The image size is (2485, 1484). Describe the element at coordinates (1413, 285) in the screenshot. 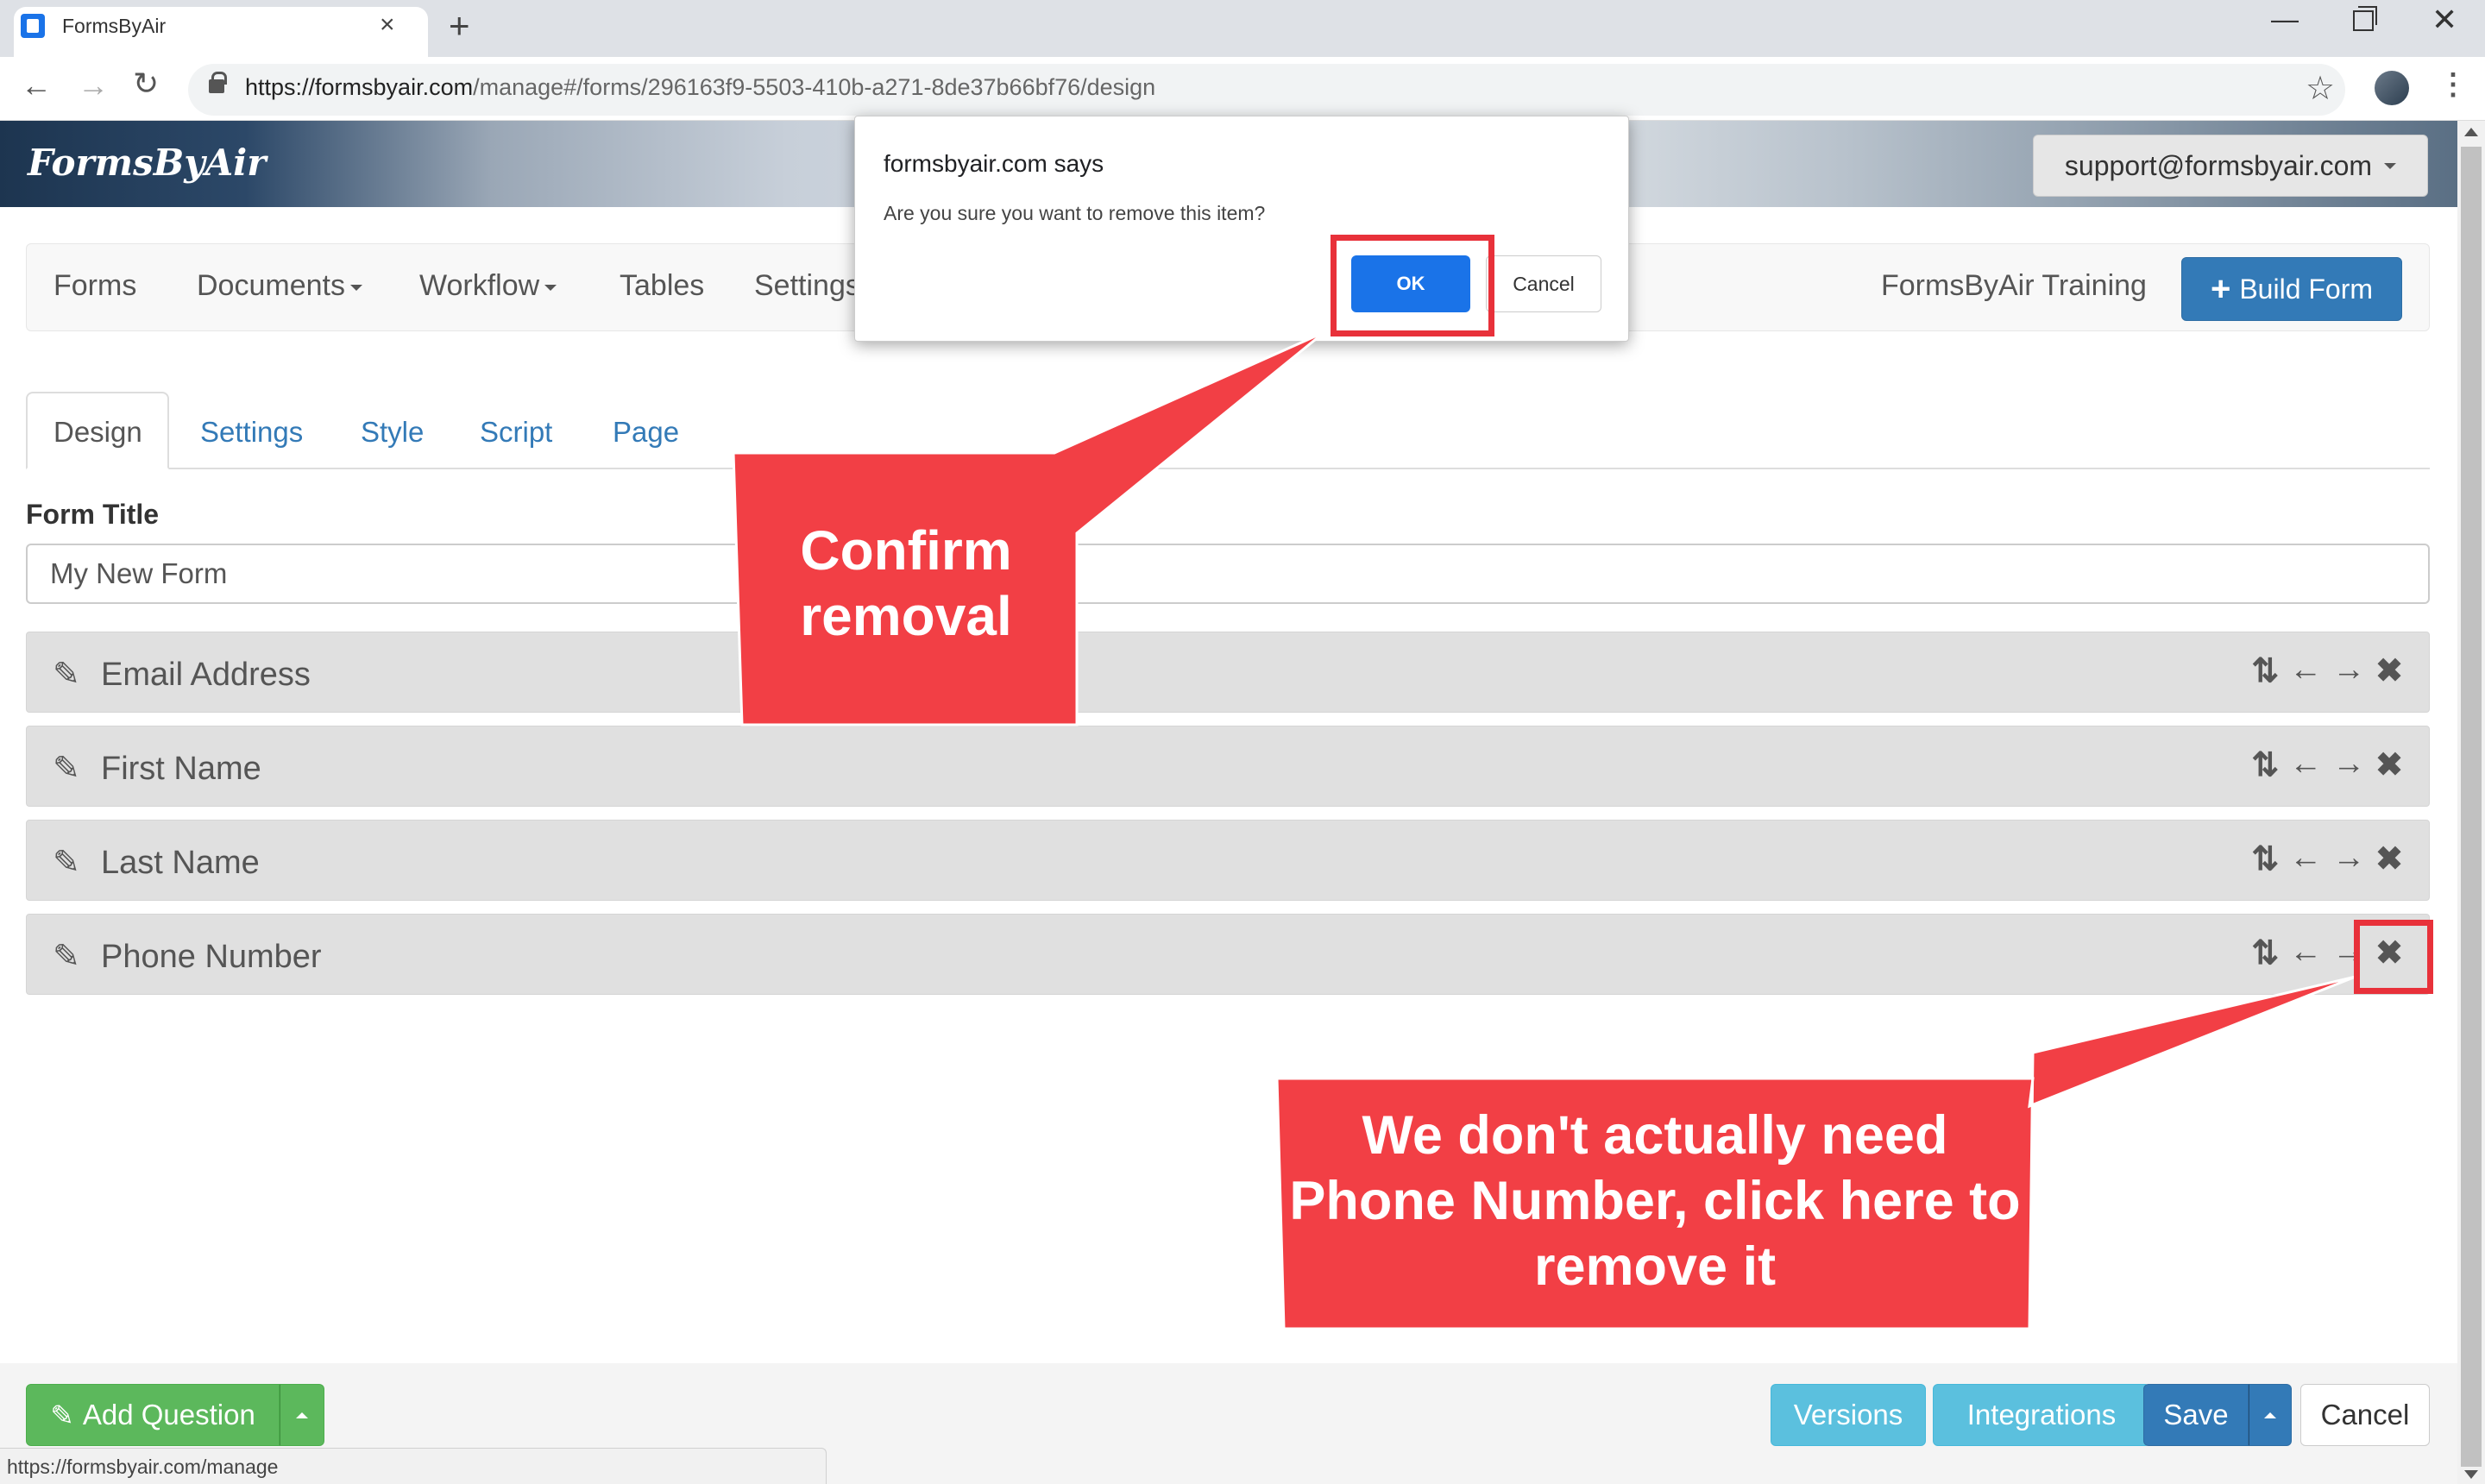

I see `highlight-ok-box` at that location.